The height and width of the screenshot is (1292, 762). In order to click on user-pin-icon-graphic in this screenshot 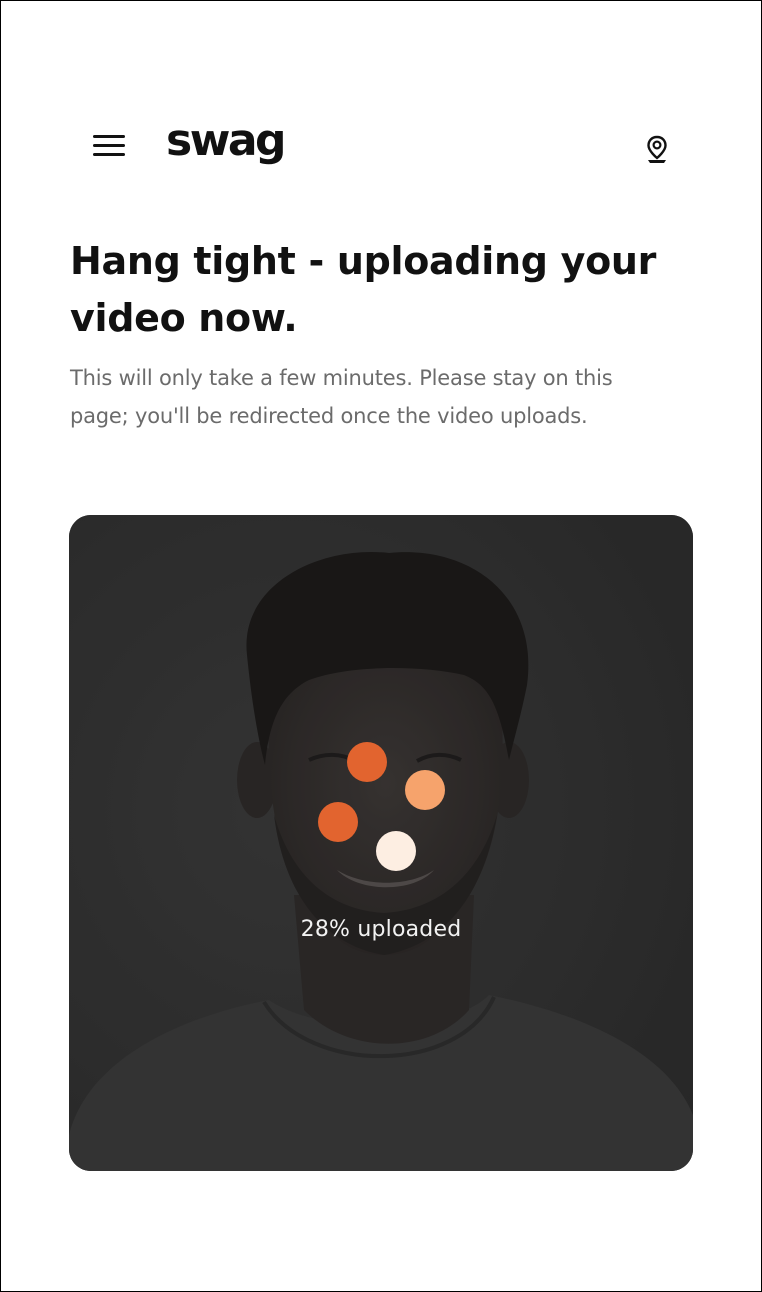, I will do `click(657, 149)`.